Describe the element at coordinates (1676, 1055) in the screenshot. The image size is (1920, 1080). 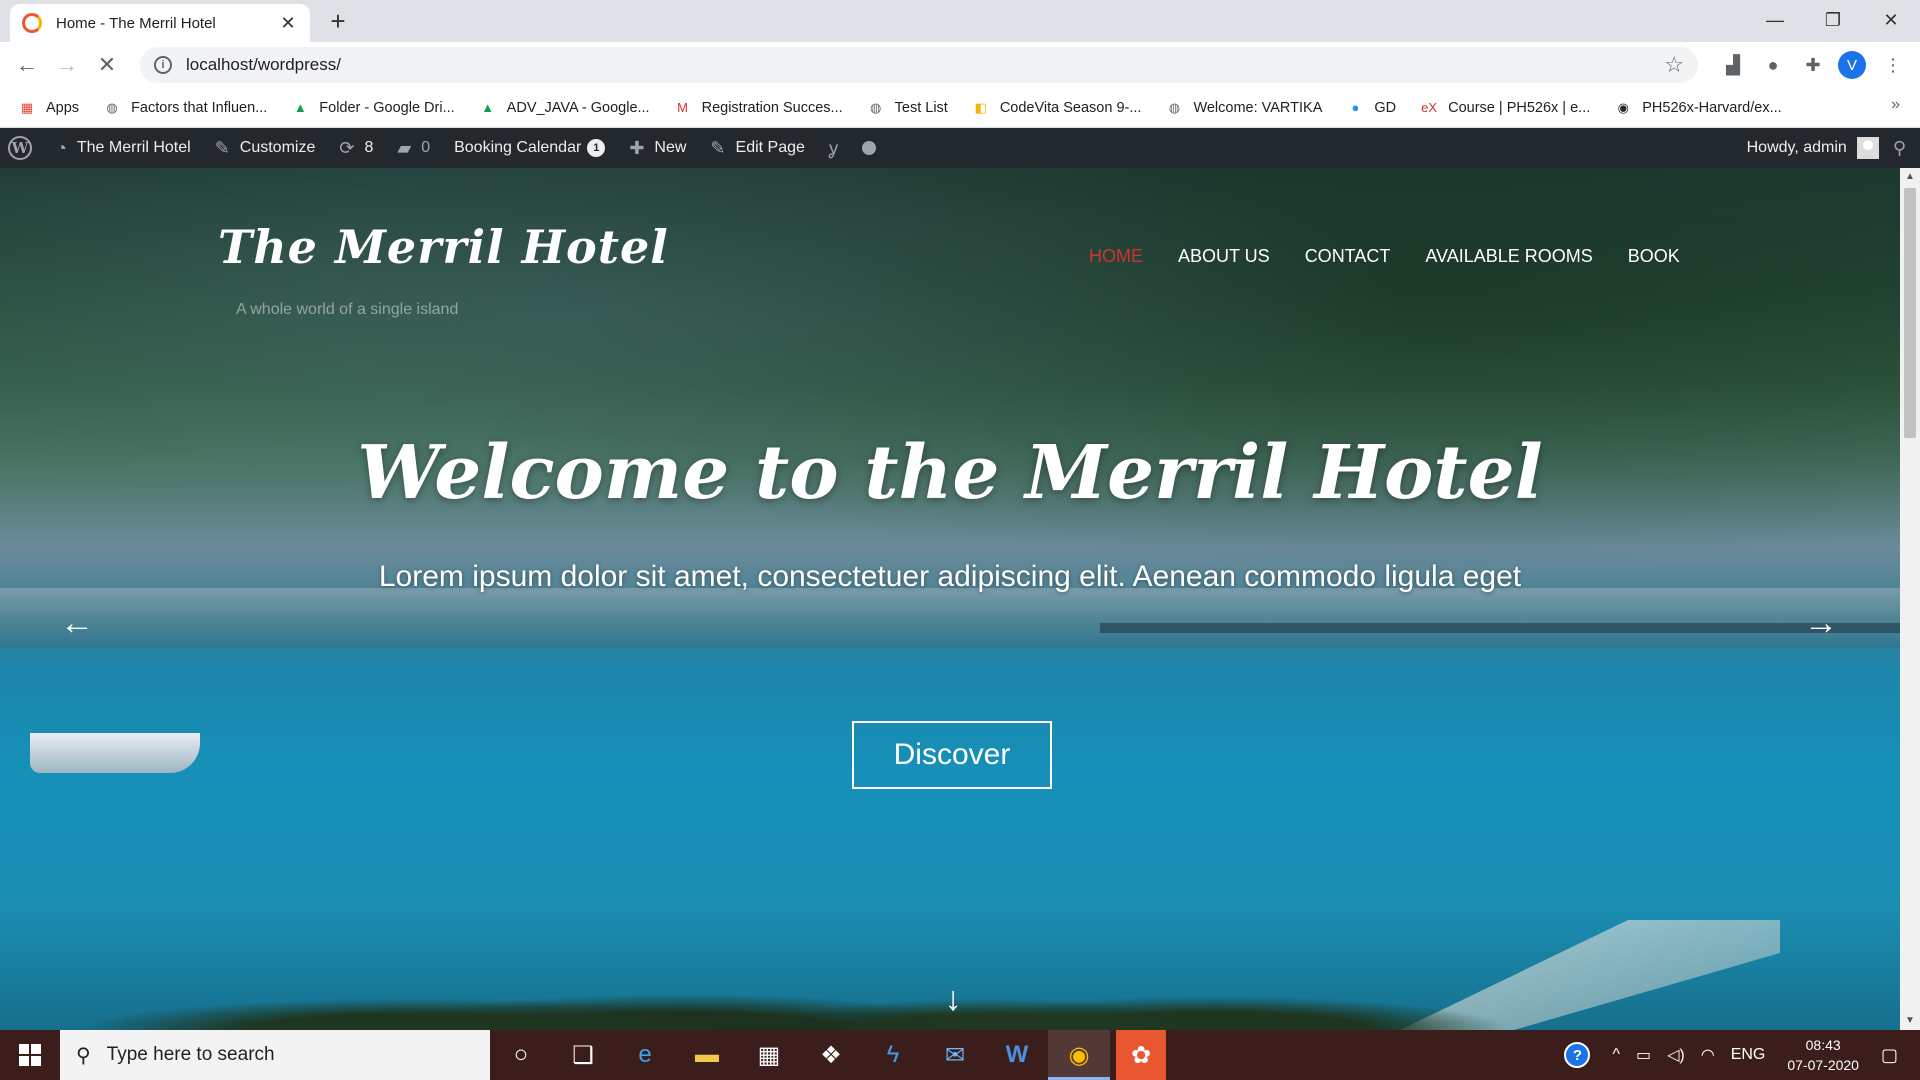
I see `volume-icon: ◁)` at that location.